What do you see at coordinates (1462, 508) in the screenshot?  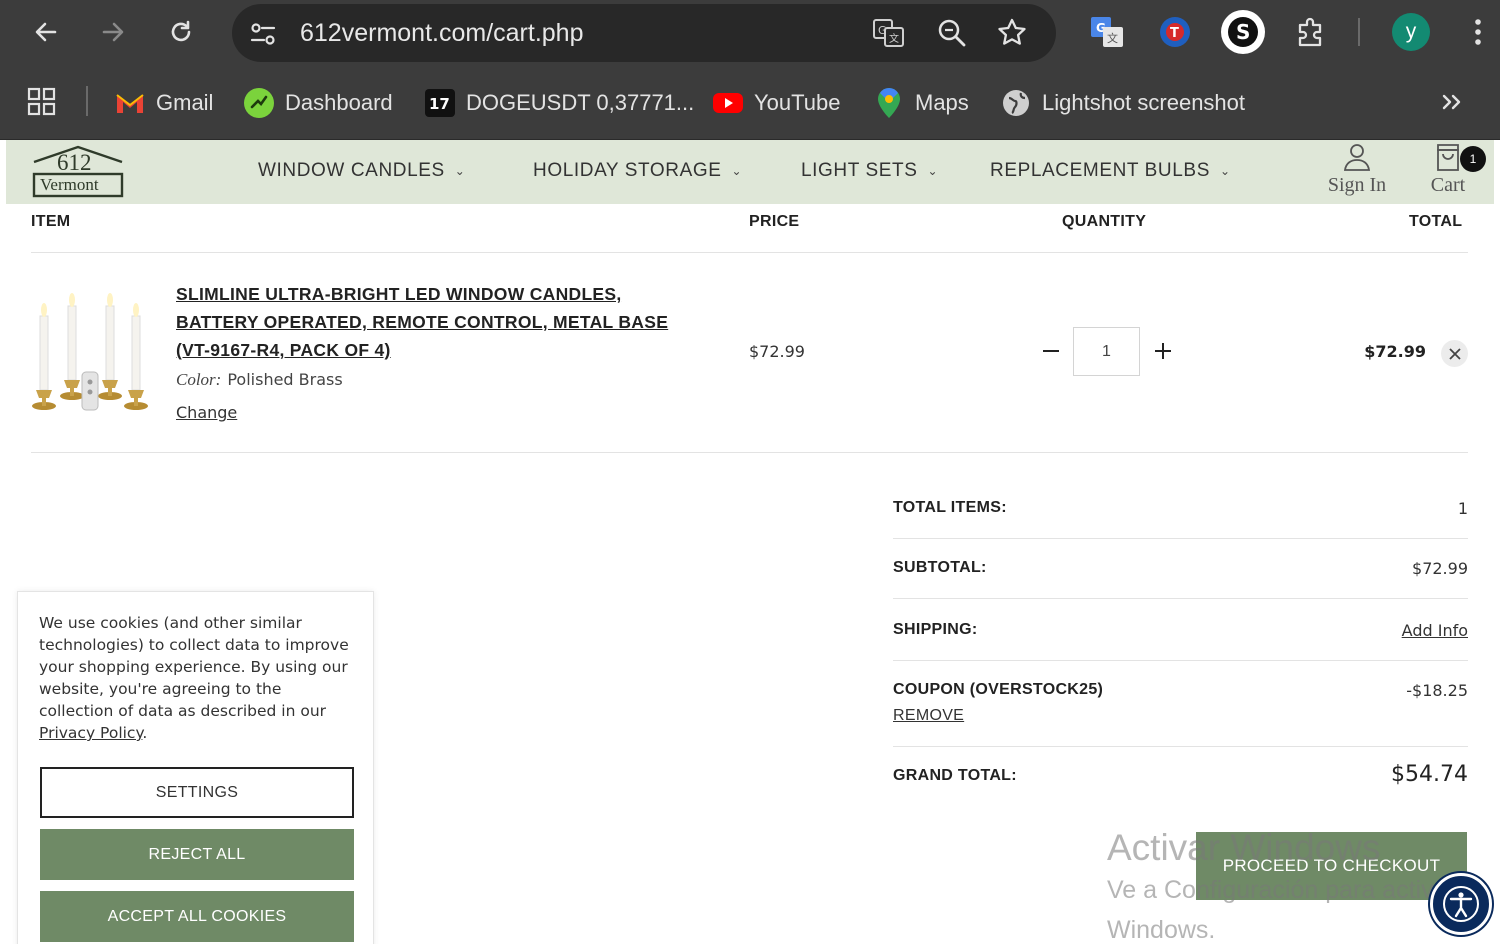 I see `total-items-value: 1` at bounding box center [1462, 508].